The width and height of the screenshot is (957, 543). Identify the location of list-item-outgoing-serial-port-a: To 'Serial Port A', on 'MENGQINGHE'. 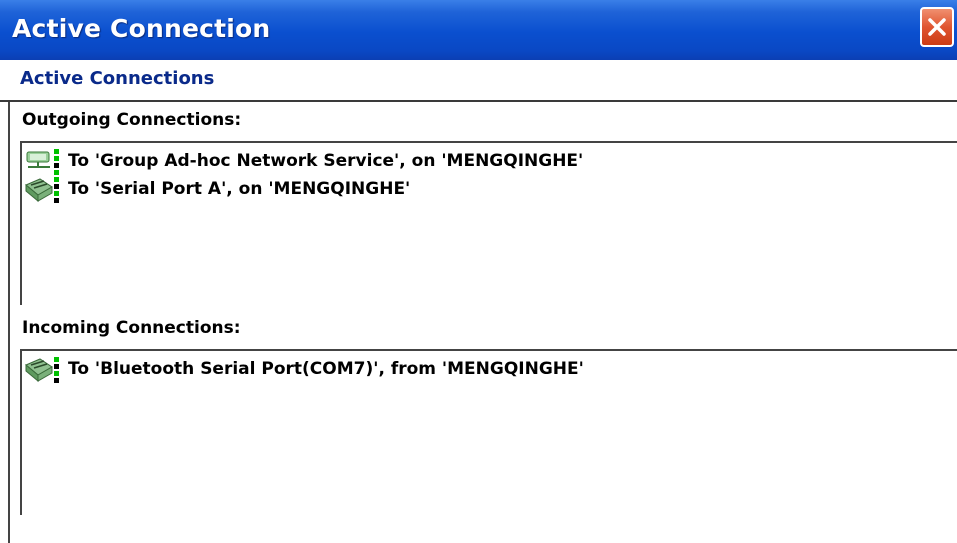
(217, 189).